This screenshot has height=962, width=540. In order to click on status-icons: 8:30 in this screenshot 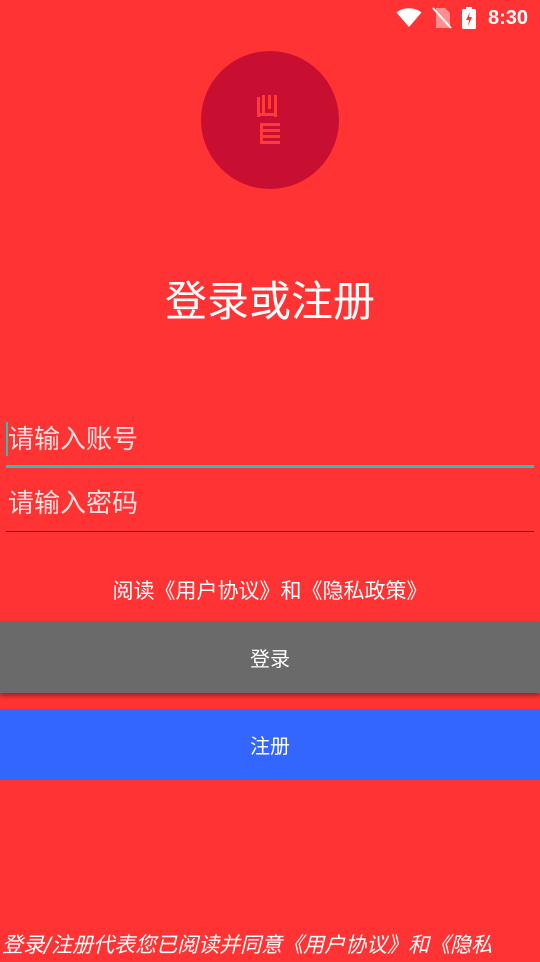, I will do `click(462, 18)`.